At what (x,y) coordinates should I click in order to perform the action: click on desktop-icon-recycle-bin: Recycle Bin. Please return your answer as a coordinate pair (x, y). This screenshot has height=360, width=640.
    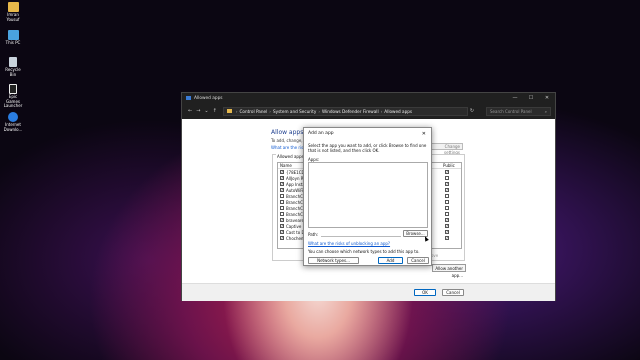
    Looking at the image, I should click on (13, 67).